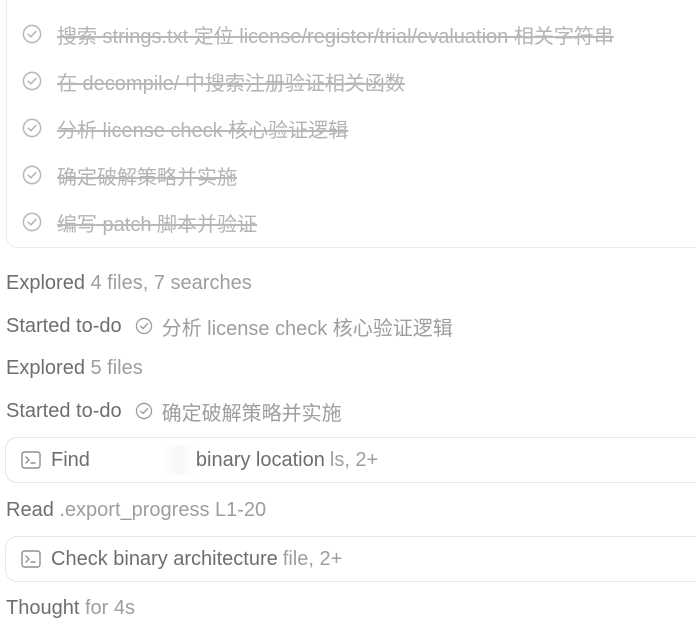 The width and height of the screenshot is (696, 628). I want to click on todo-item-label: 确定破解策略并实施, so click(147, 177).